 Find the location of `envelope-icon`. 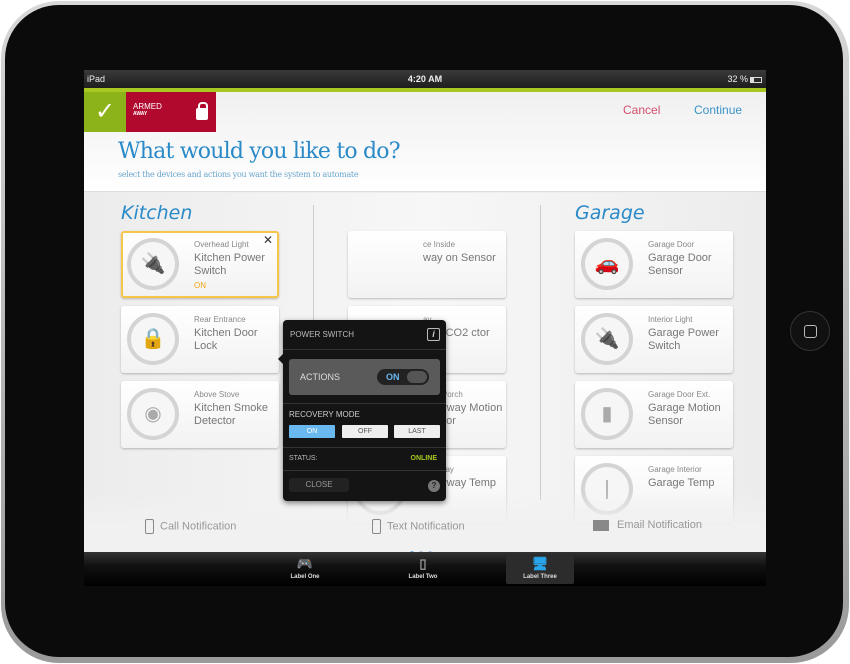

envelope-icon is located at coordinates (601, 525).